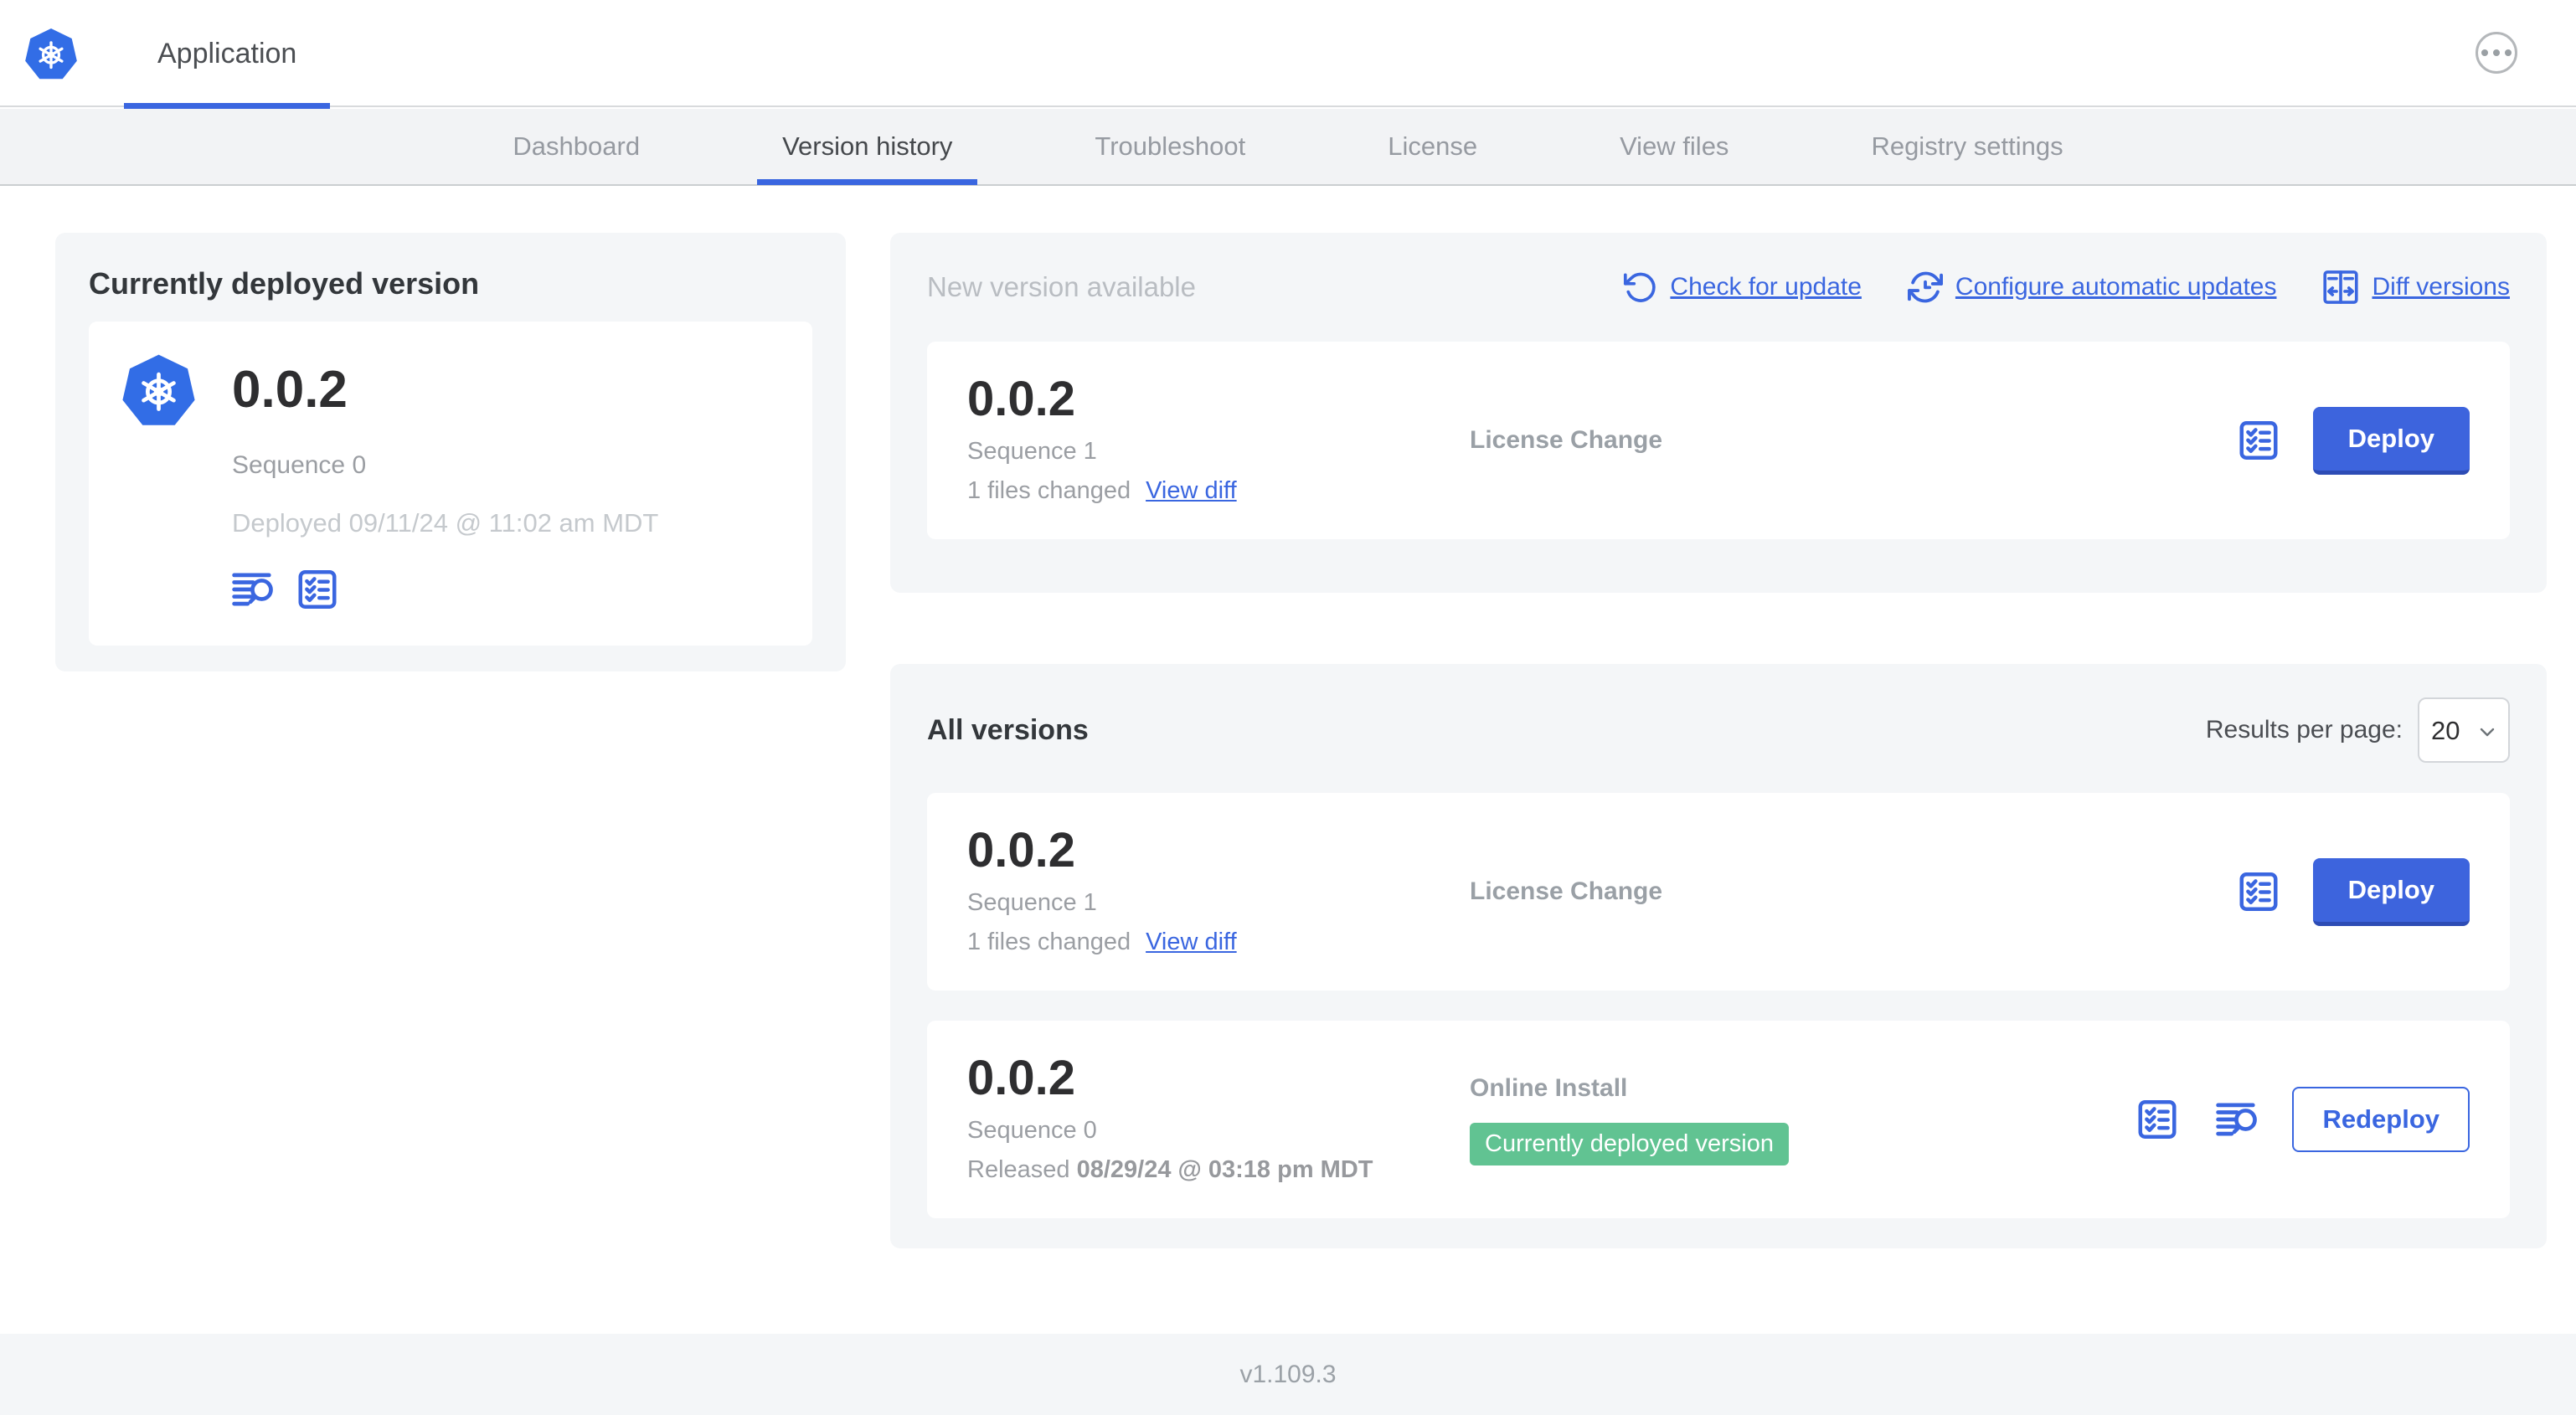 The width and height of the screenshot is (2576, 1415). I want to click on app-tab: Application, so click(227, 54).